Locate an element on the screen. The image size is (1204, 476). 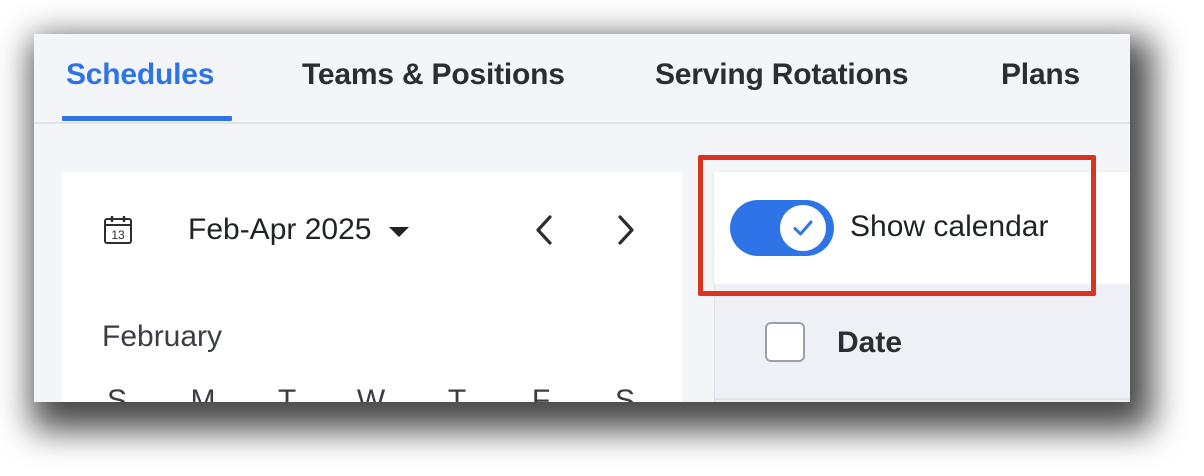
tab-serving-rotations: Serving Rotations is located at coordinates (782, 75).